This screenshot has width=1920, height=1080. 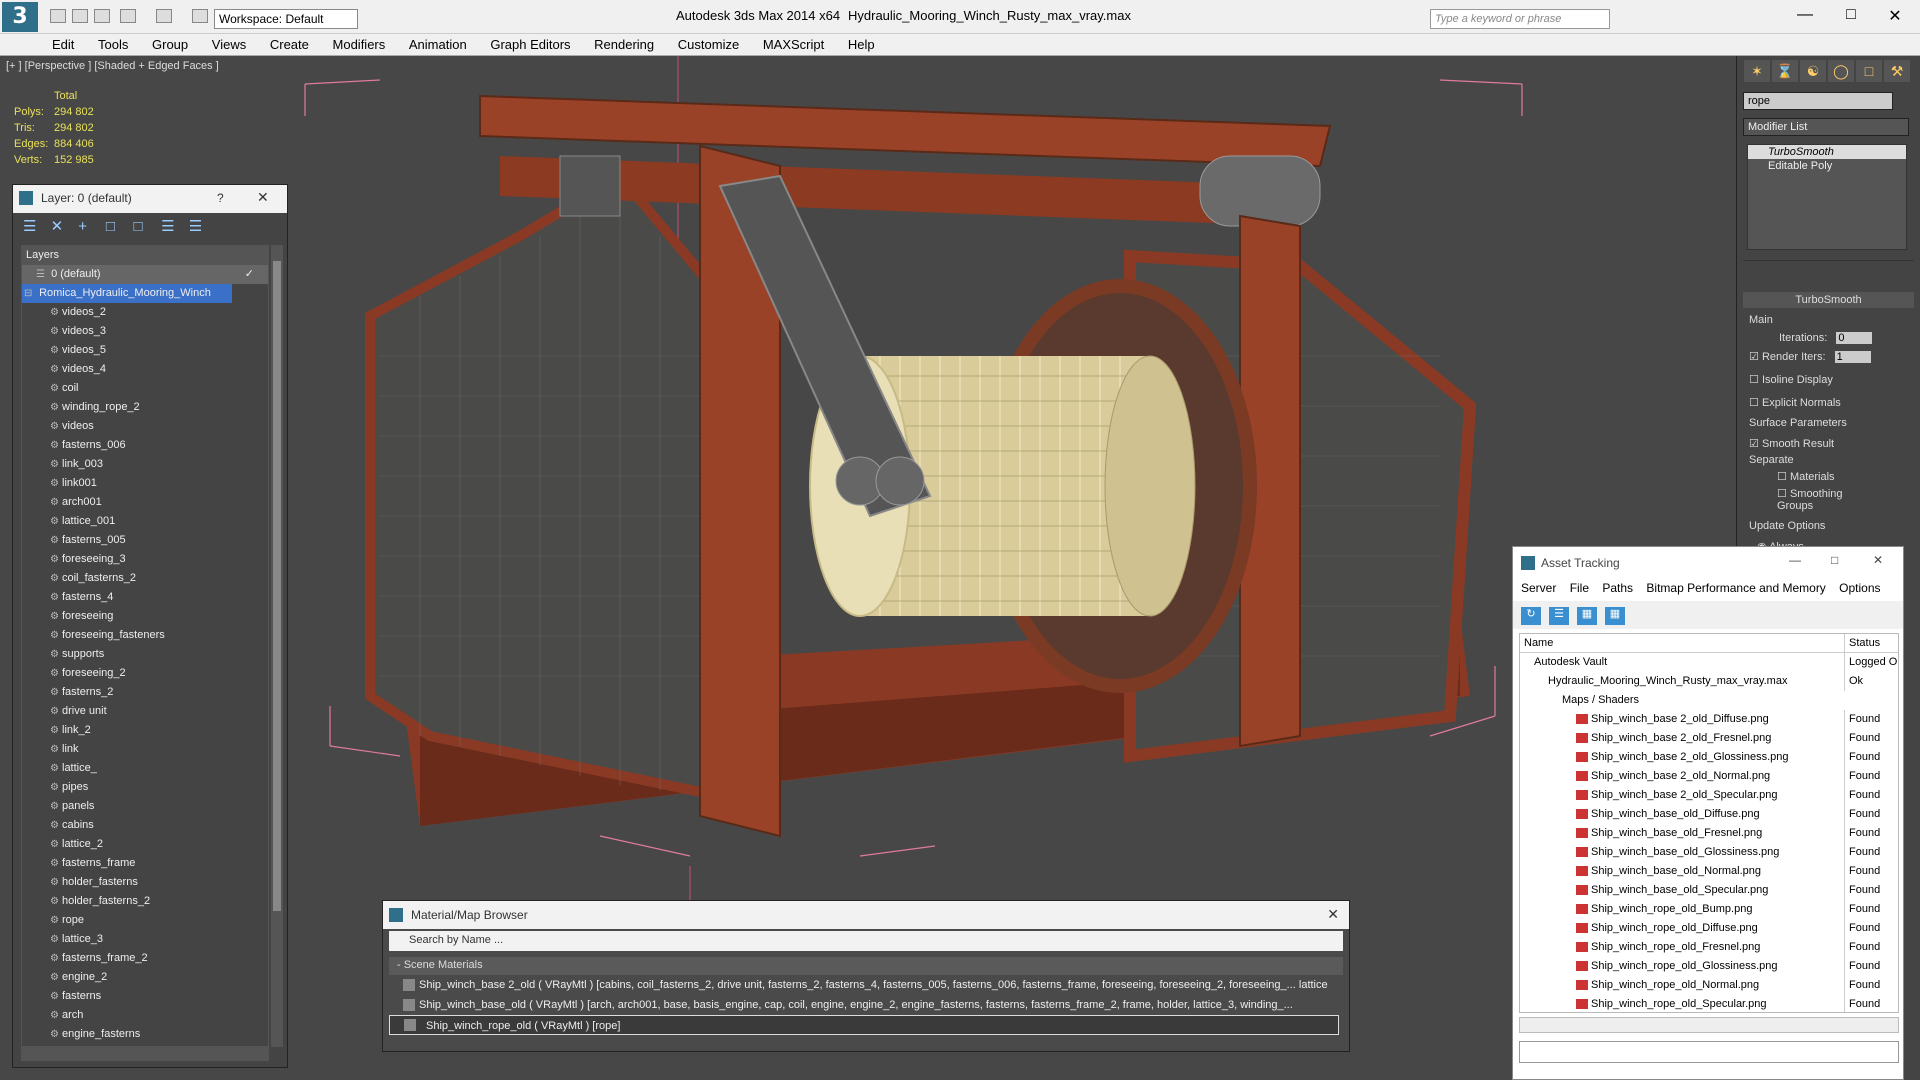 What do you see at coordinates (1615, 616) in the screenshot?
I see `table-view-icon: ▦` at bounding box center [1615, 616].